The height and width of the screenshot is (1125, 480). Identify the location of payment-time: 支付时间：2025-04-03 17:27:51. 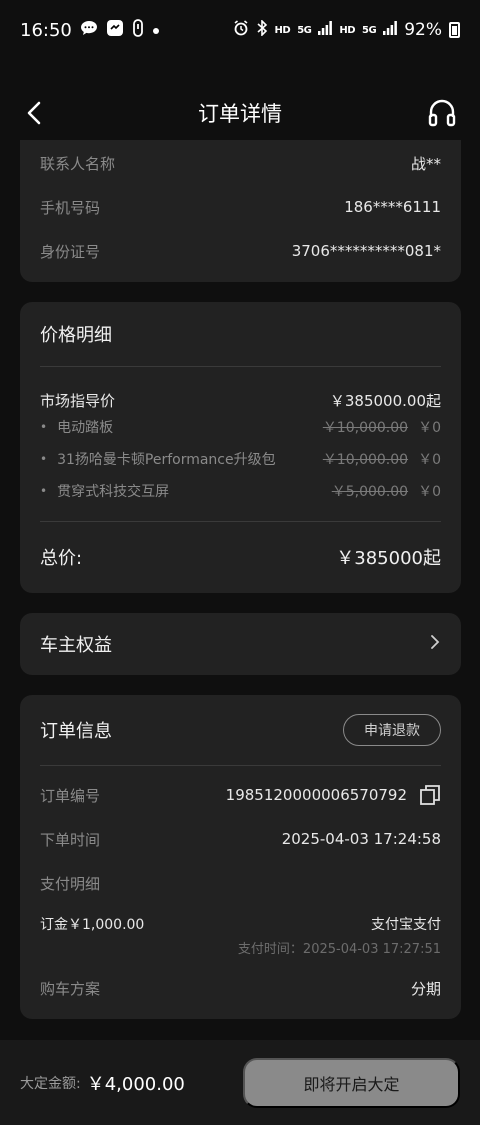
(339, 949).